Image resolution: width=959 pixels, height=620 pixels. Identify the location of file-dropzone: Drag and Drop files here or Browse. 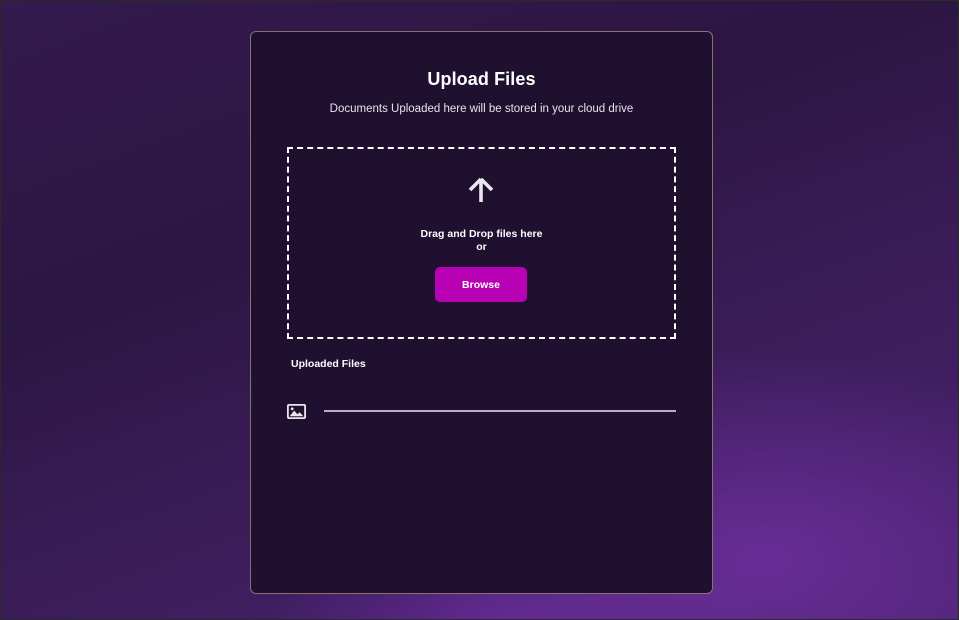
(481, 243).